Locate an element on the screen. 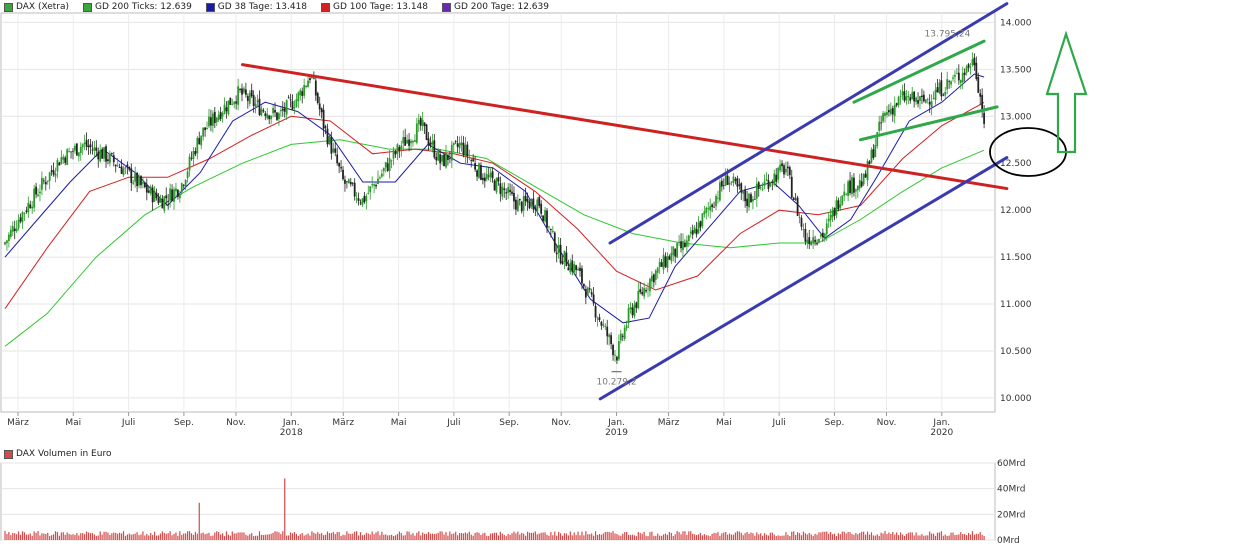  y-tick-label: 13.000 is located at coordinates (1016, 117).